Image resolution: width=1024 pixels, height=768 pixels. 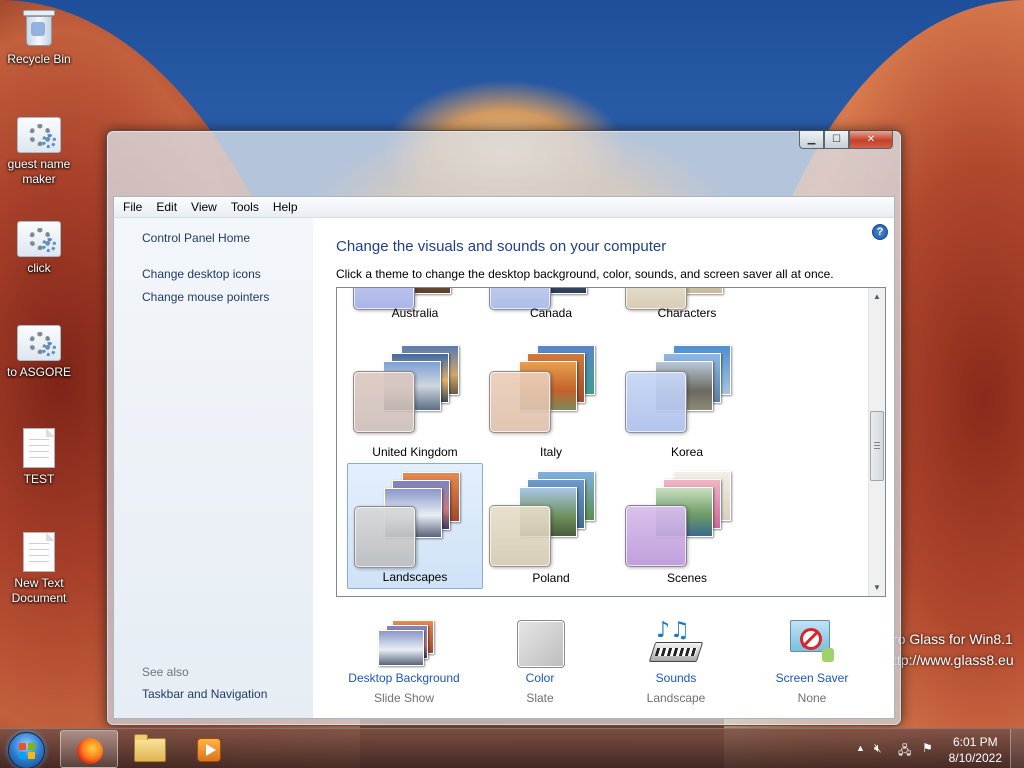 I want to click on desktop-icon-recycle-bin: Recycle Bin, so click(x=39, y=37).